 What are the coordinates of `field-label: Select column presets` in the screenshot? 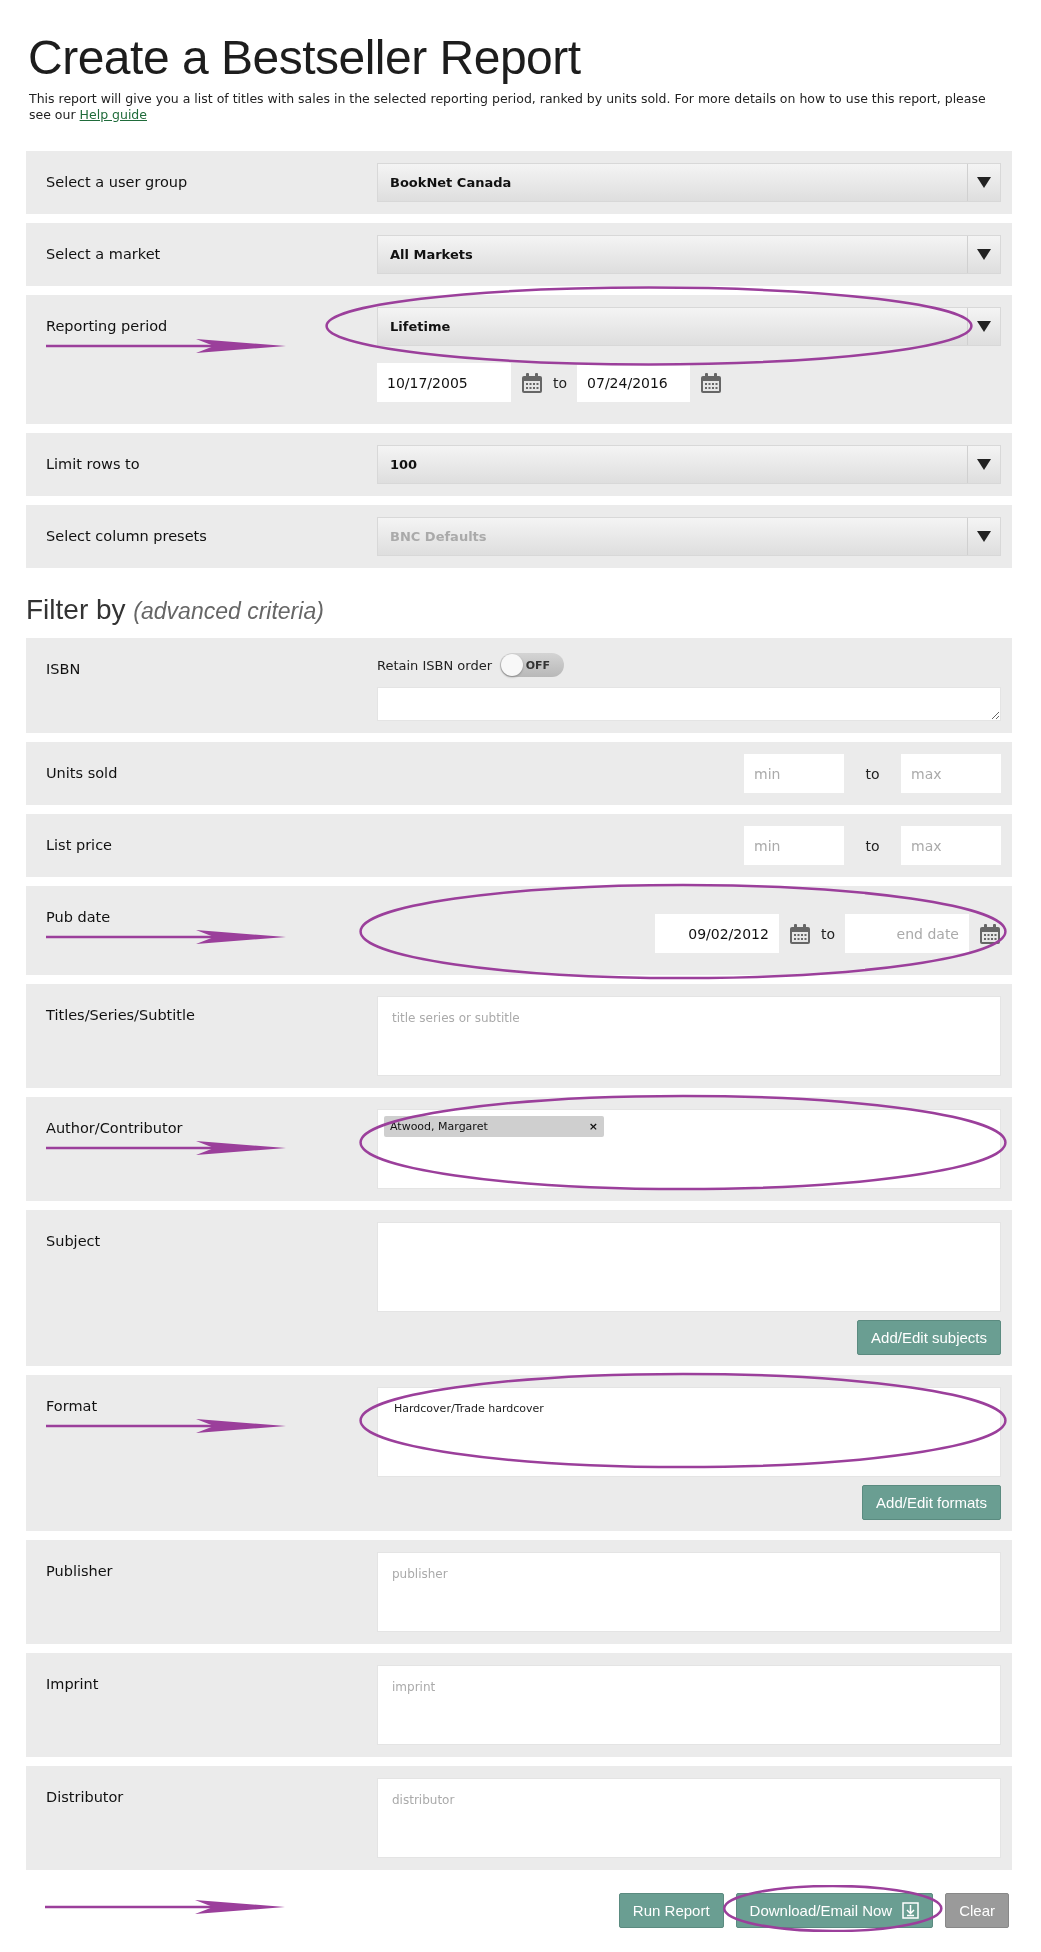 It's located at (127, 536).